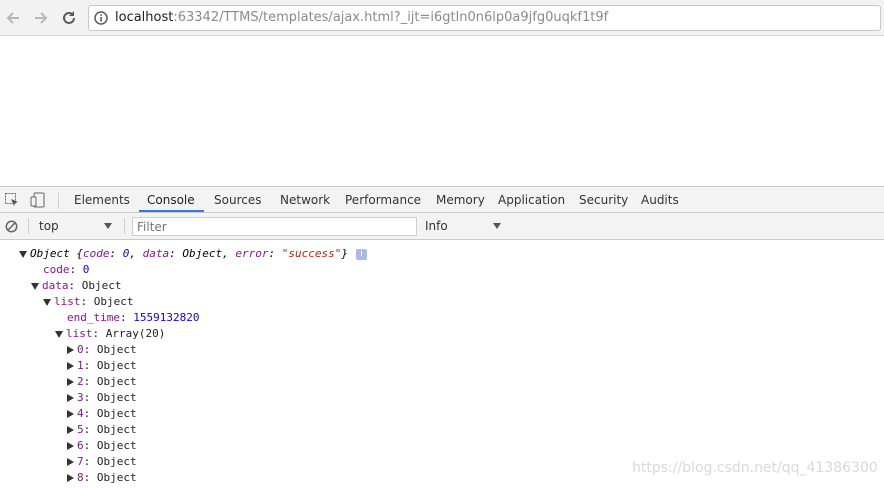 The image size is (884, 488). What do you see at coordinates (436, 226) in the screenshot?
I see `log-level-selector: Info` at bounding box center [436, 226].